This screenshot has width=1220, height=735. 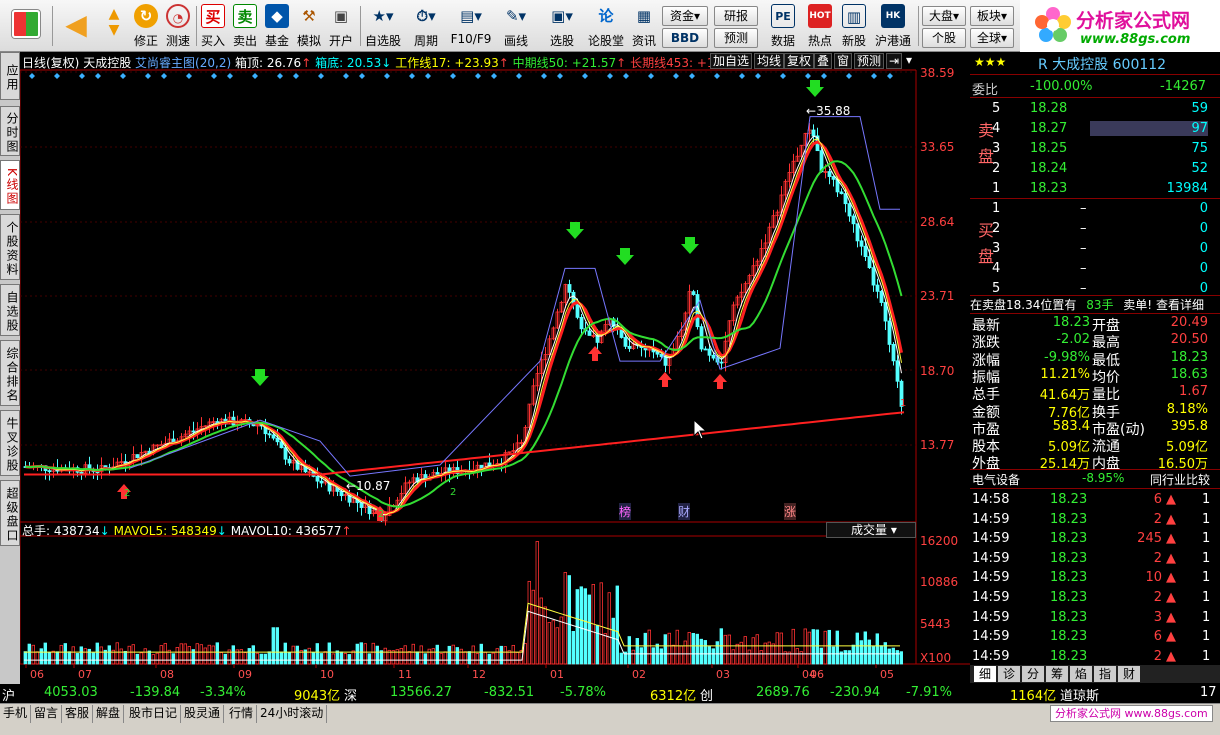 What do you see at coordinates (625, 511) in the screenshot?
I see `event-bang-marker: 榜` at bounding box center [625, 511].